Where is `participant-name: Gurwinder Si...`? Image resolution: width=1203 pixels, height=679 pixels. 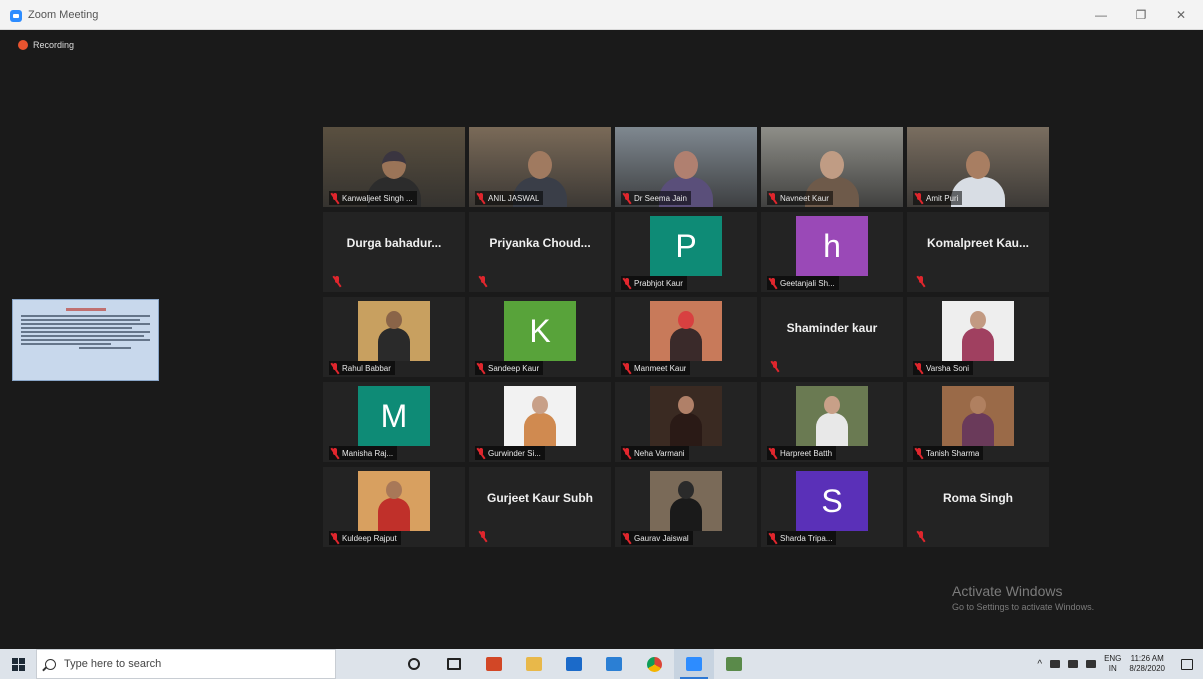 participant-name: Gurwinder Si... is located at coordinates (514, 453).